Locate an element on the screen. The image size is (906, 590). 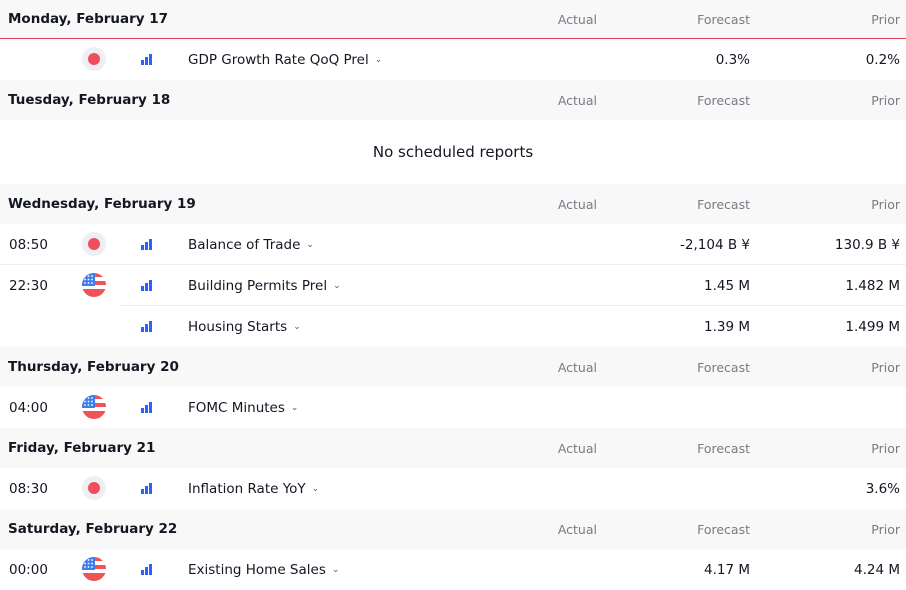
event-row: 00:00 Existing Home Sales ⌄ 4.17 M 4.24 M is located at coordinates (453, 569).